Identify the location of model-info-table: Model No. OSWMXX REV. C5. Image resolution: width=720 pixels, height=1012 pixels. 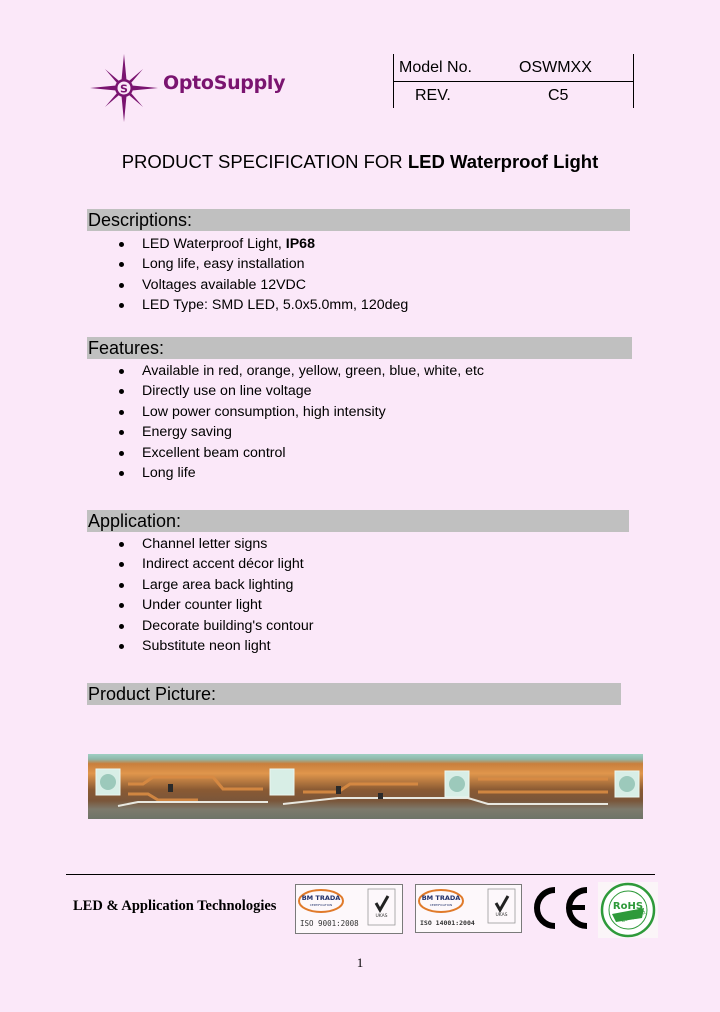
(513, 81).